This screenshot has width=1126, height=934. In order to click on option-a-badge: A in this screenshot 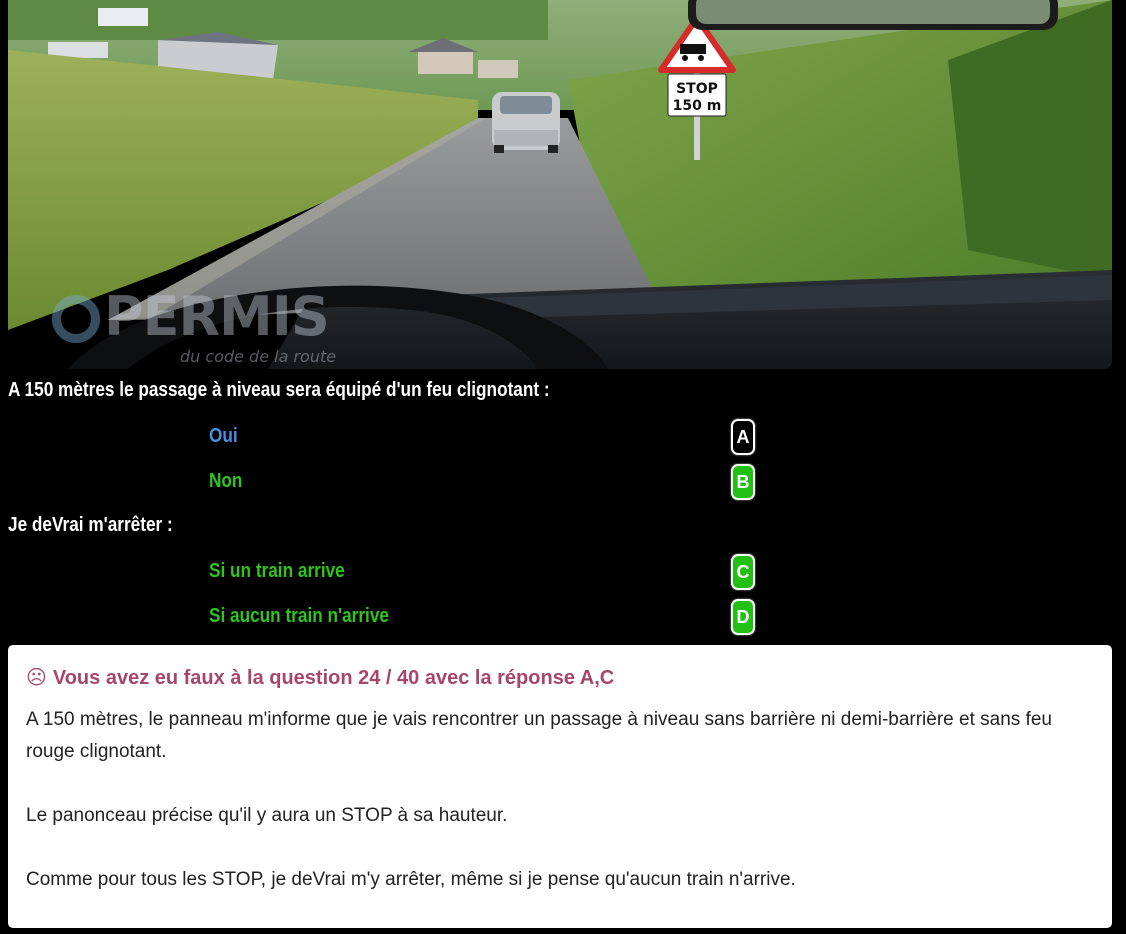, I will do `click(743, 437)`.